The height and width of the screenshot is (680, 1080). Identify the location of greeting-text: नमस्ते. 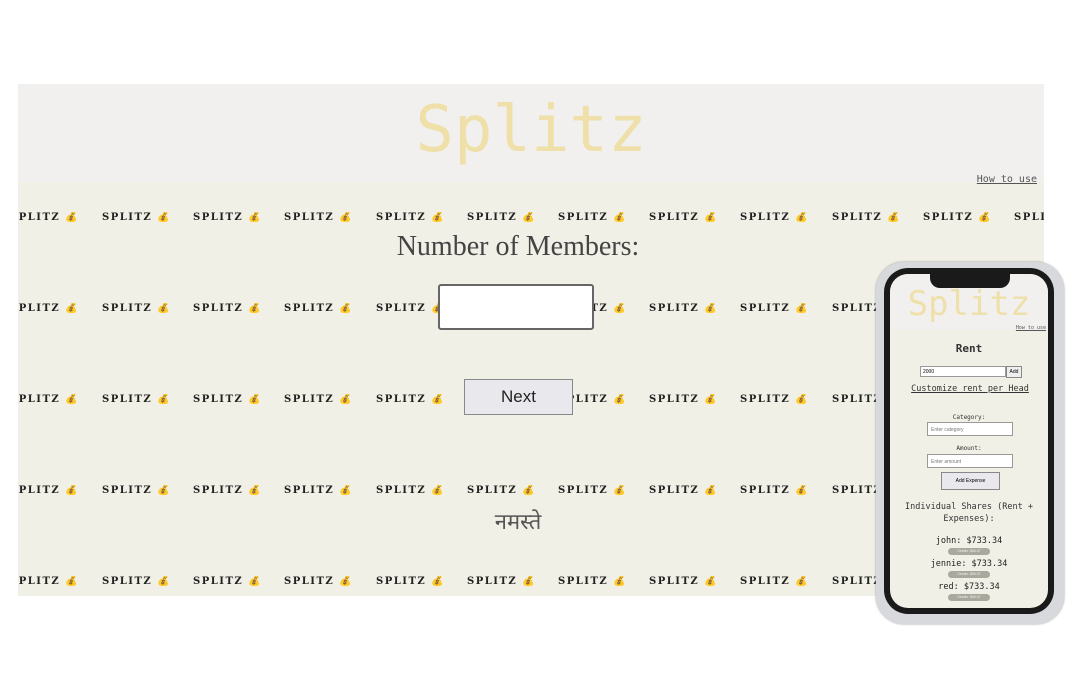
(518, 522).